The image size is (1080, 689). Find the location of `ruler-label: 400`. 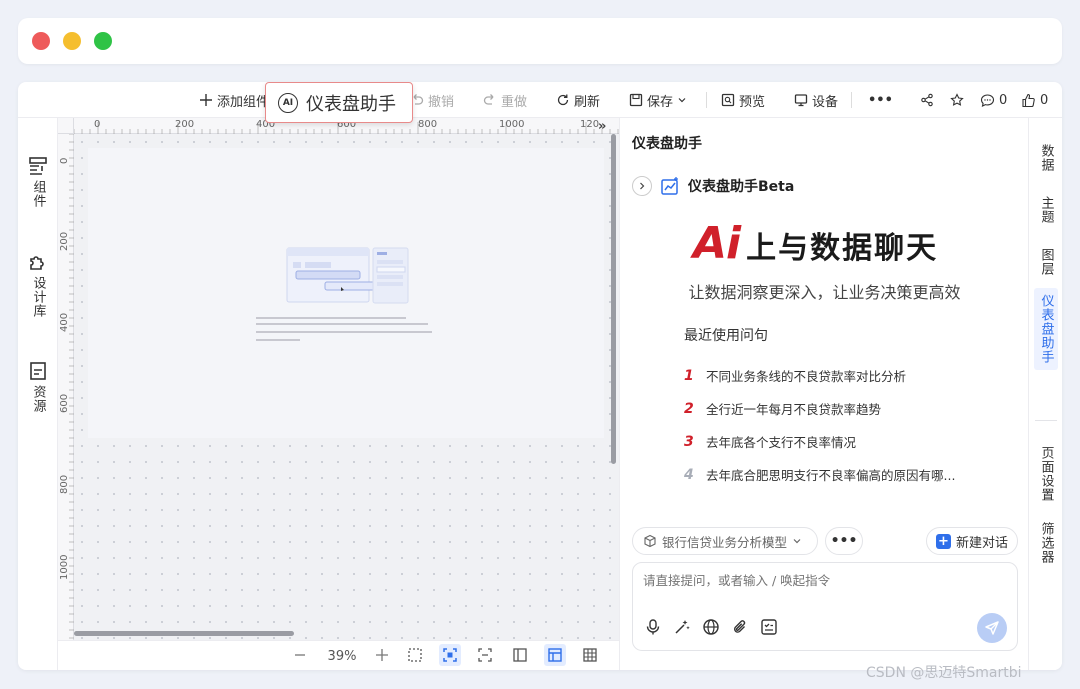

ruler-label: 400 is located at coordinates (64, 322).